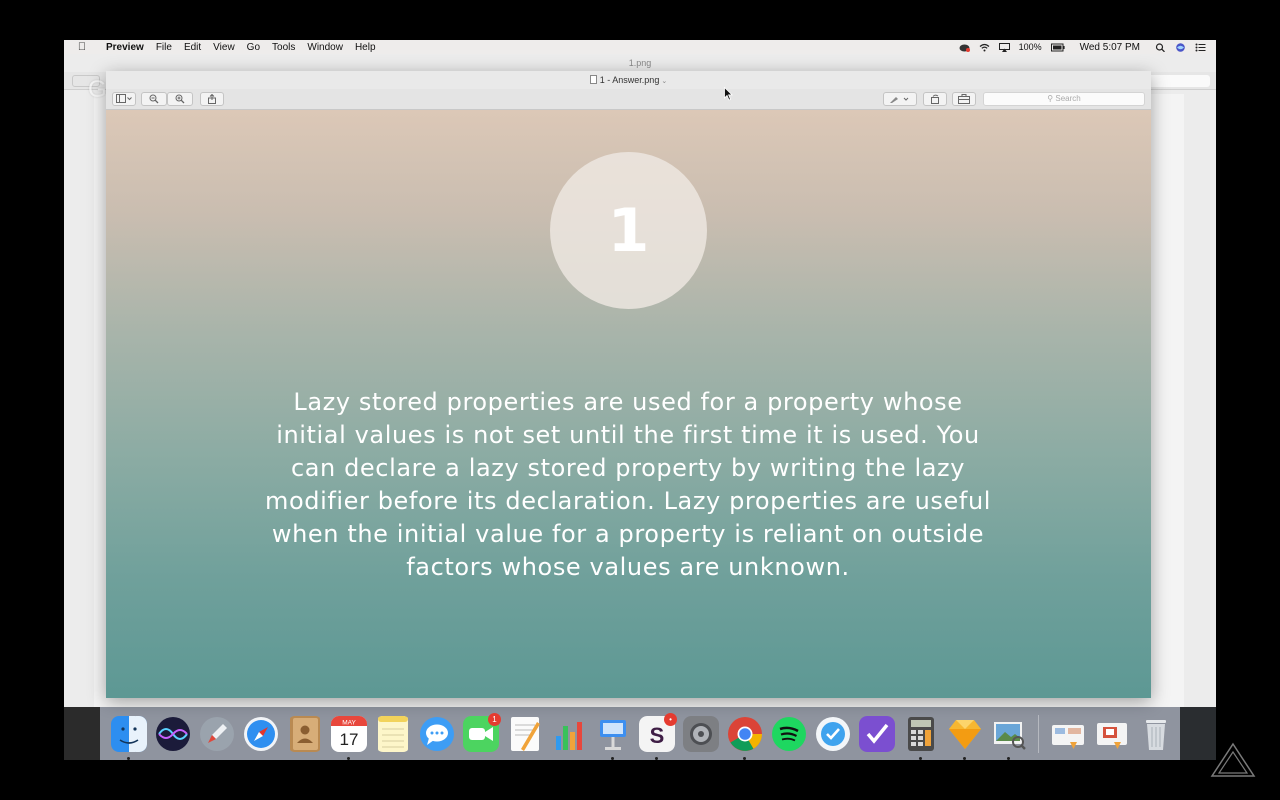 Image resolution: width=1280 pixels, height=800 pixels. I want to click on dock-mail-pilot, so click(833, 734).